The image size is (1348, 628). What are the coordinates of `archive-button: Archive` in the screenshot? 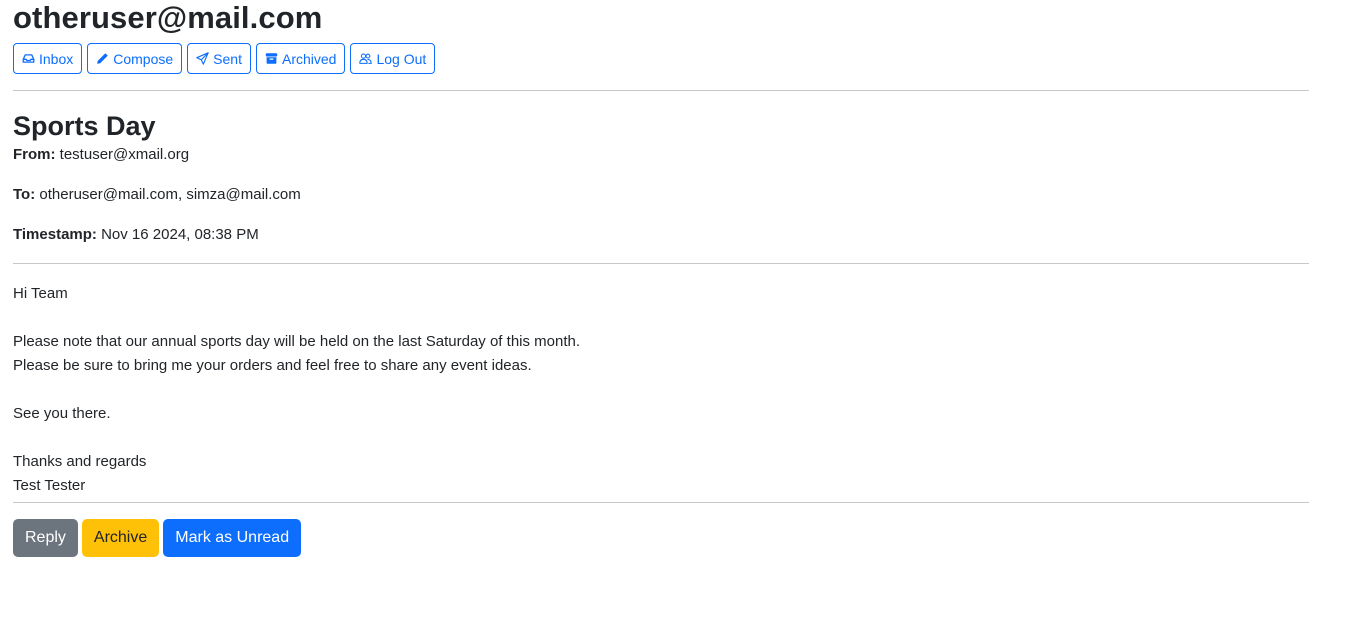 It's located at (120, 538).